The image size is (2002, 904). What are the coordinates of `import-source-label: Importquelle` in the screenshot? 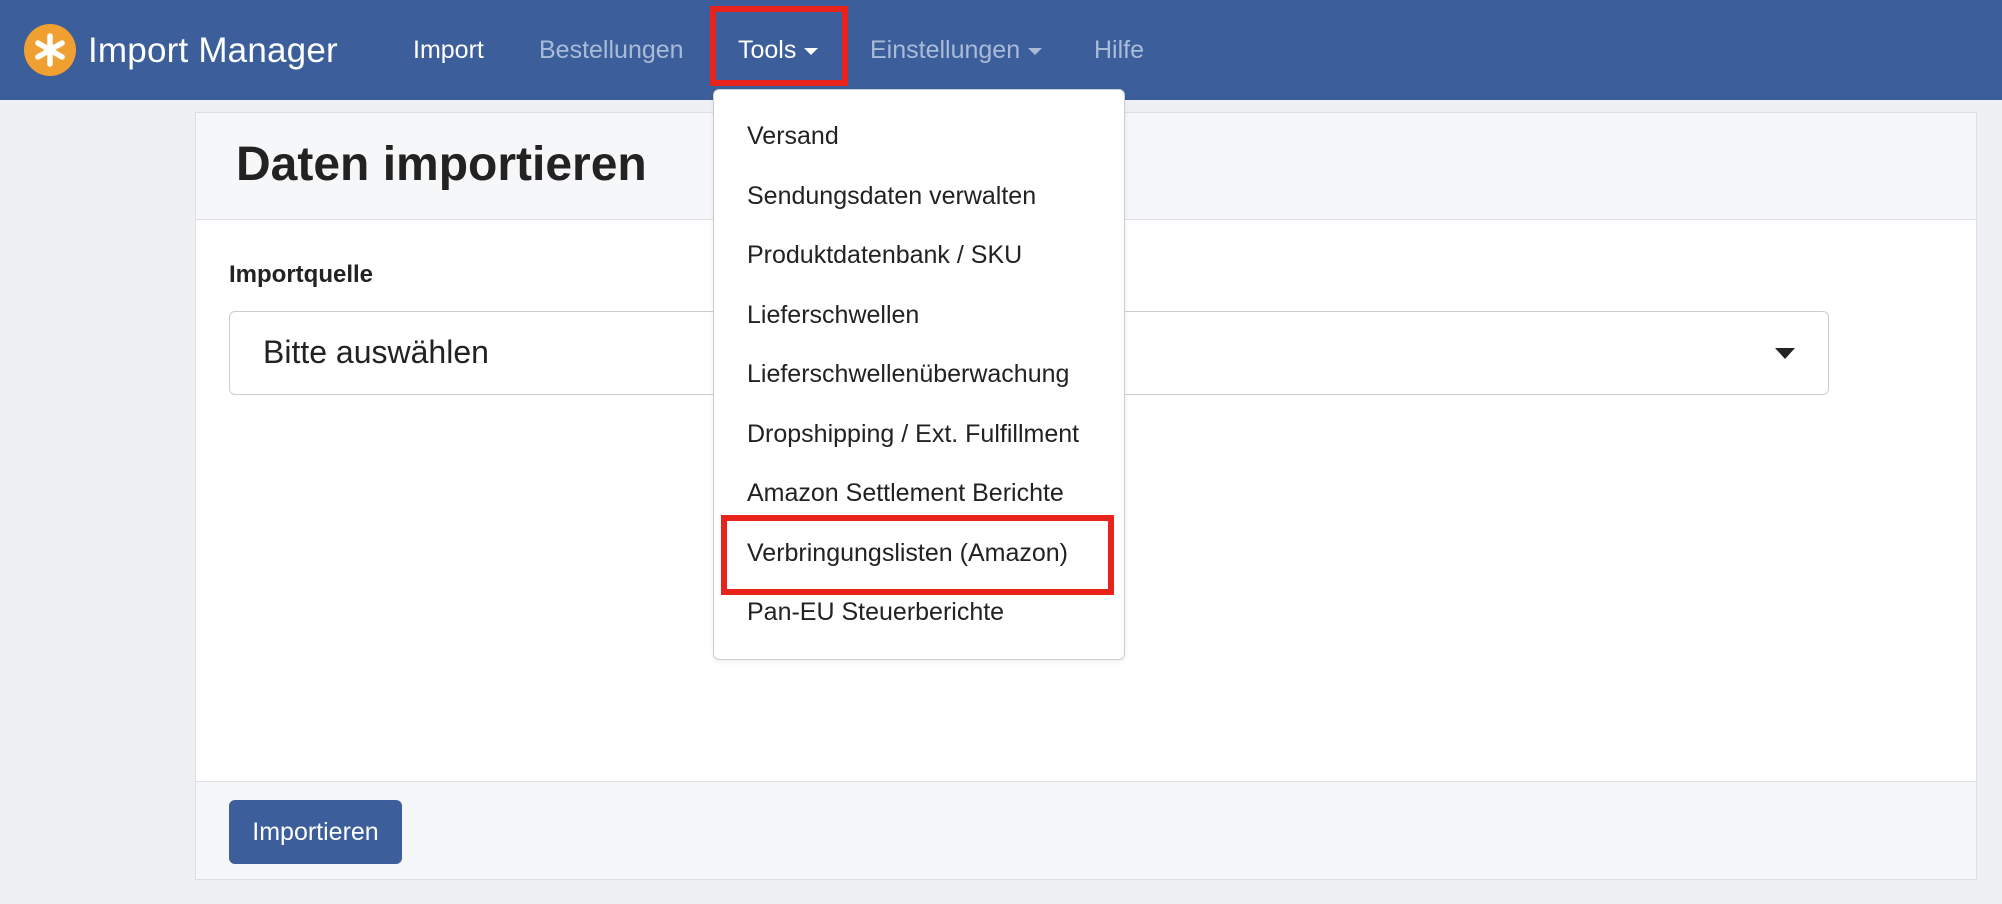 It's located at (301, 274).